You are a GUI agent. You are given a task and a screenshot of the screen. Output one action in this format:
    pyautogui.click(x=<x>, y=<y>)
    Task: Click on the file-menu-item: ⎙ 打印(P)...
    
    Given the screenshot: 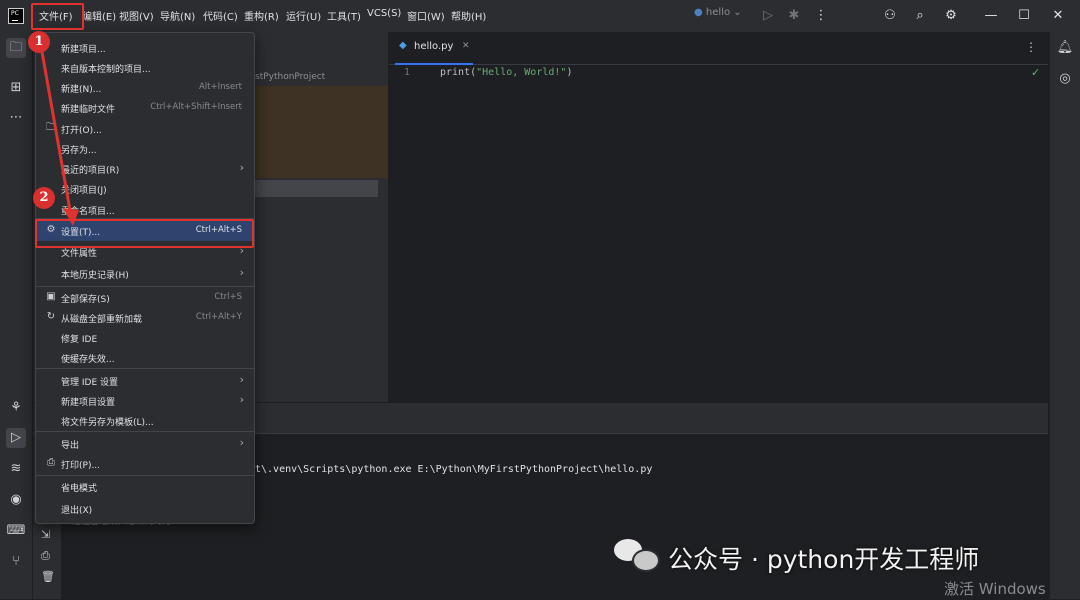 What is the action you would take?
    pyautogui.click(x=145, y=464)
    